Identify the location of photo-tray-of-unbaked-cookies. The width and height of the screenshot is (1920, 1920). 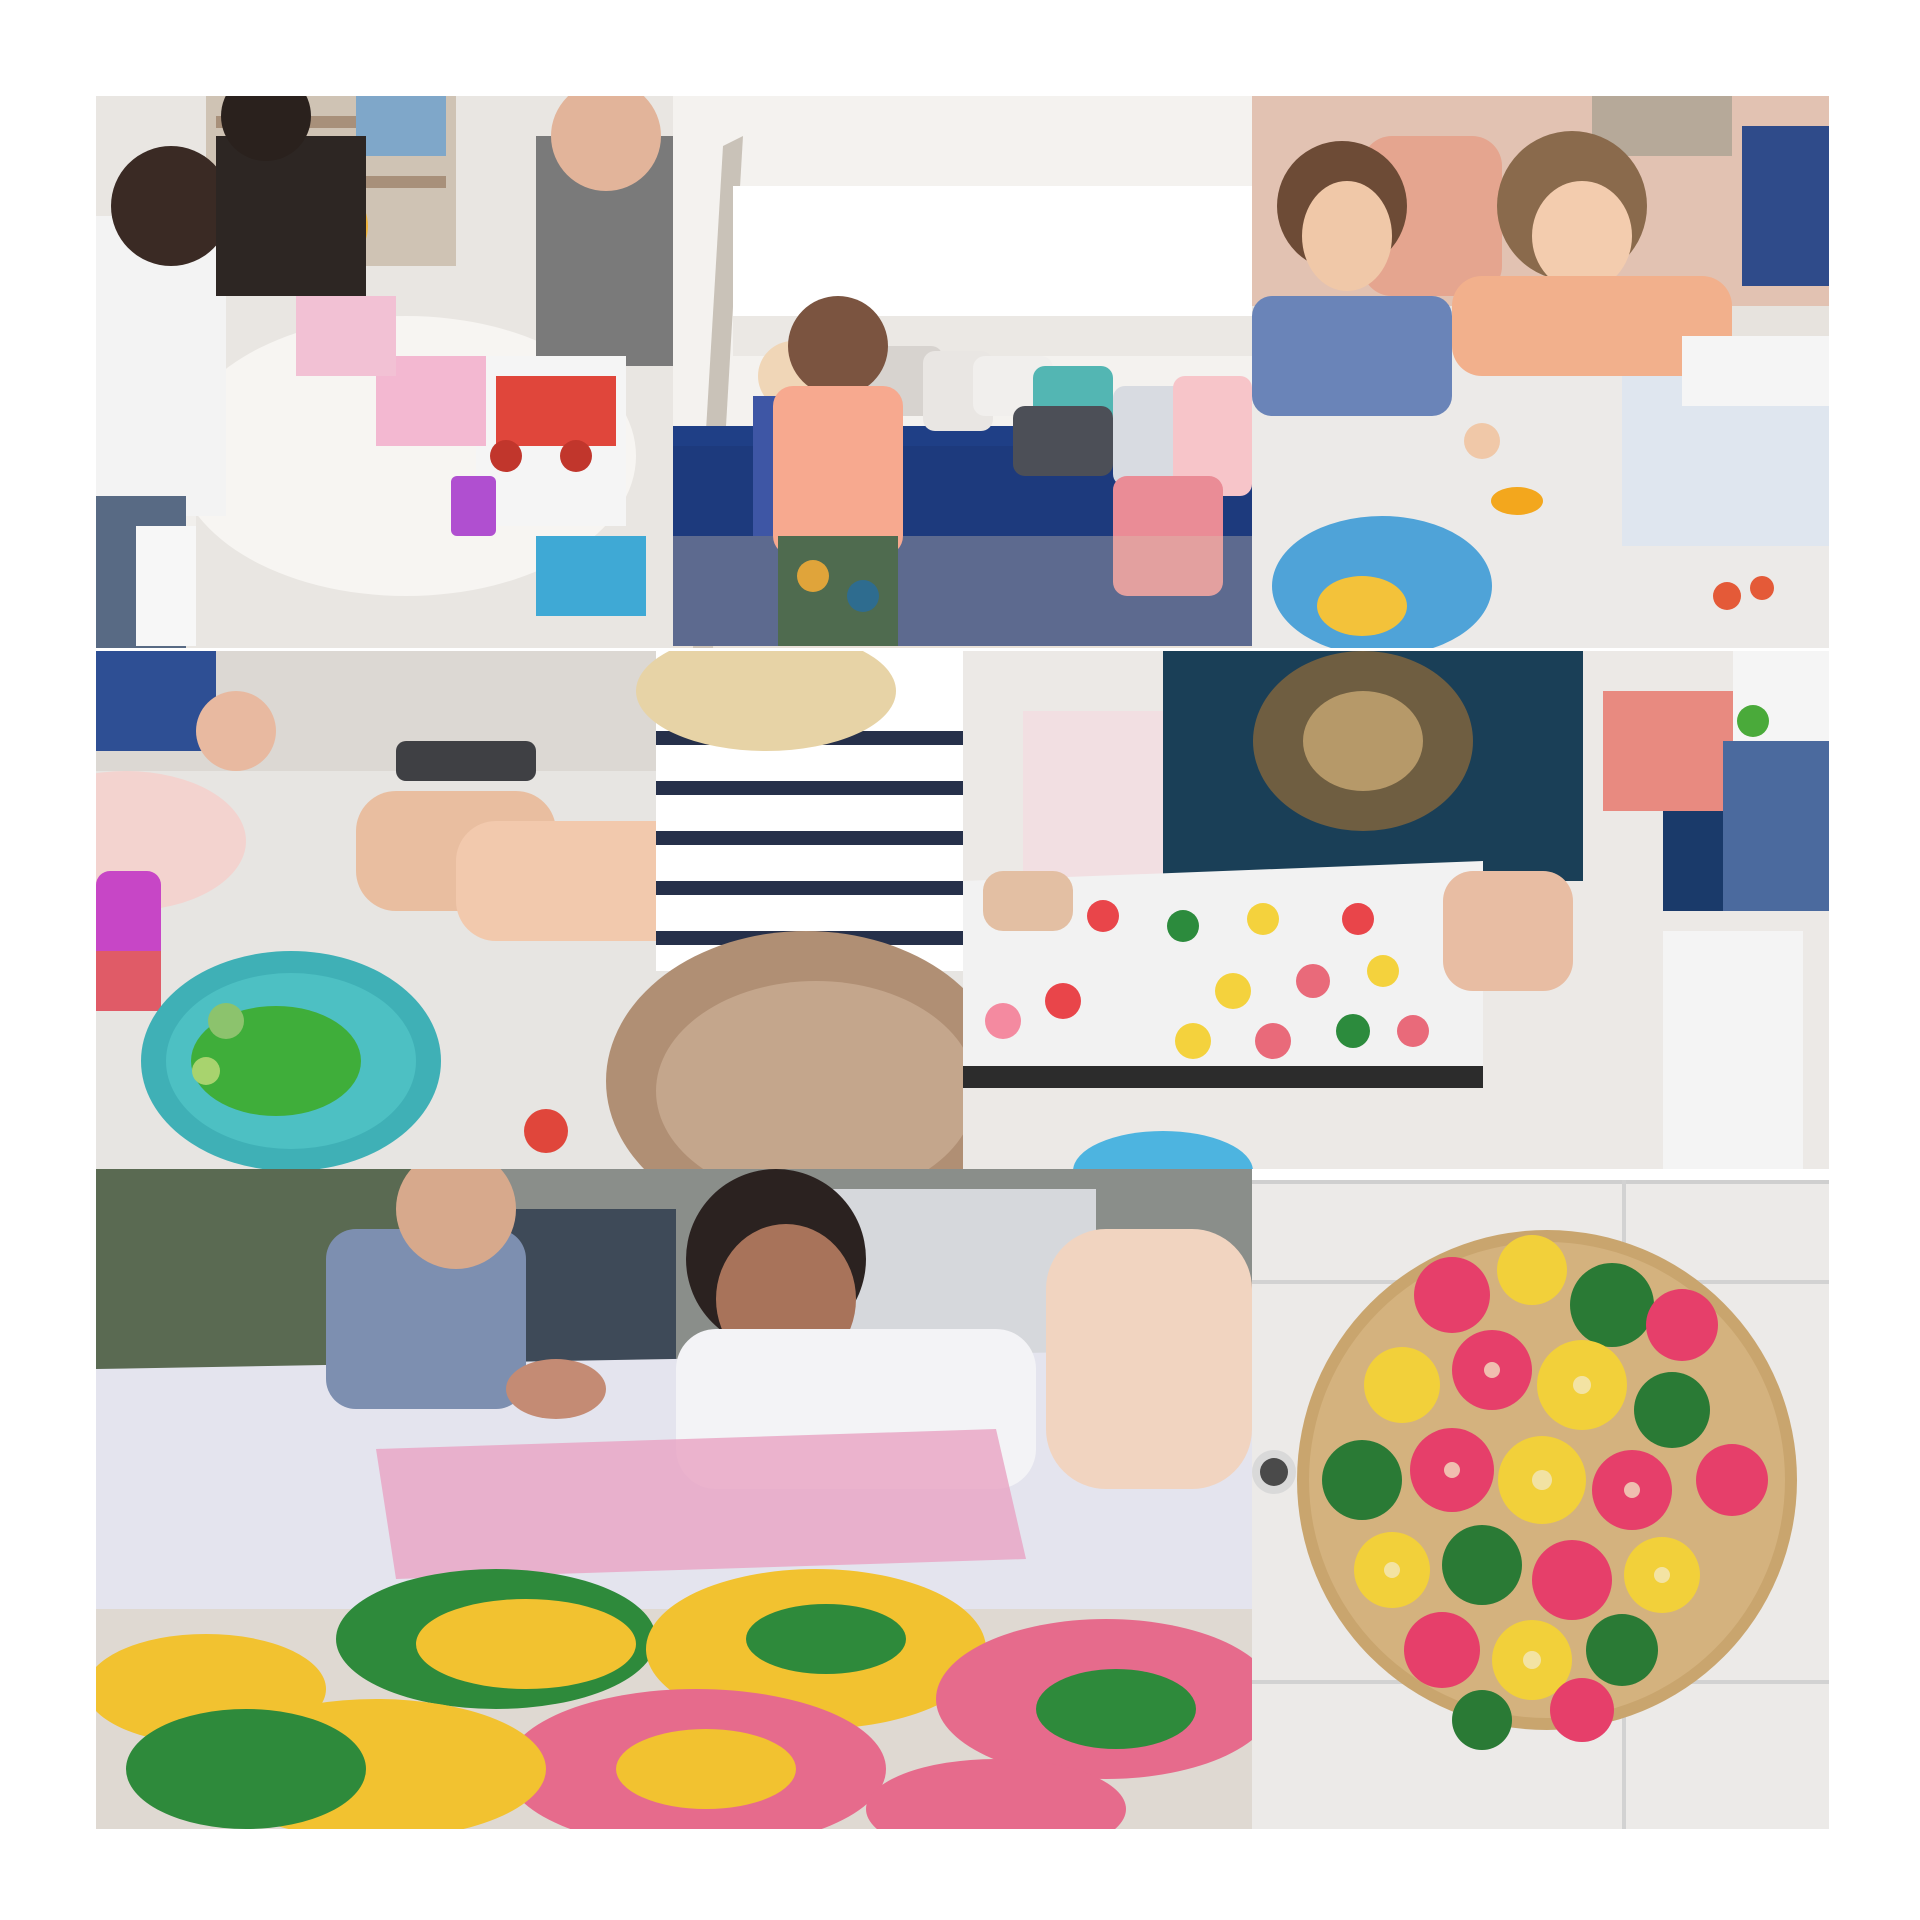
(1396, 910).